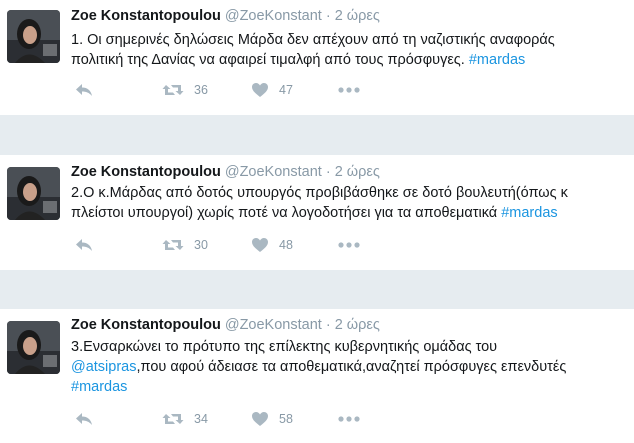  What do you see at coordinates (286, 245) in the screenshot?
I see `like-count: 48` at bounding box center [286, 245].